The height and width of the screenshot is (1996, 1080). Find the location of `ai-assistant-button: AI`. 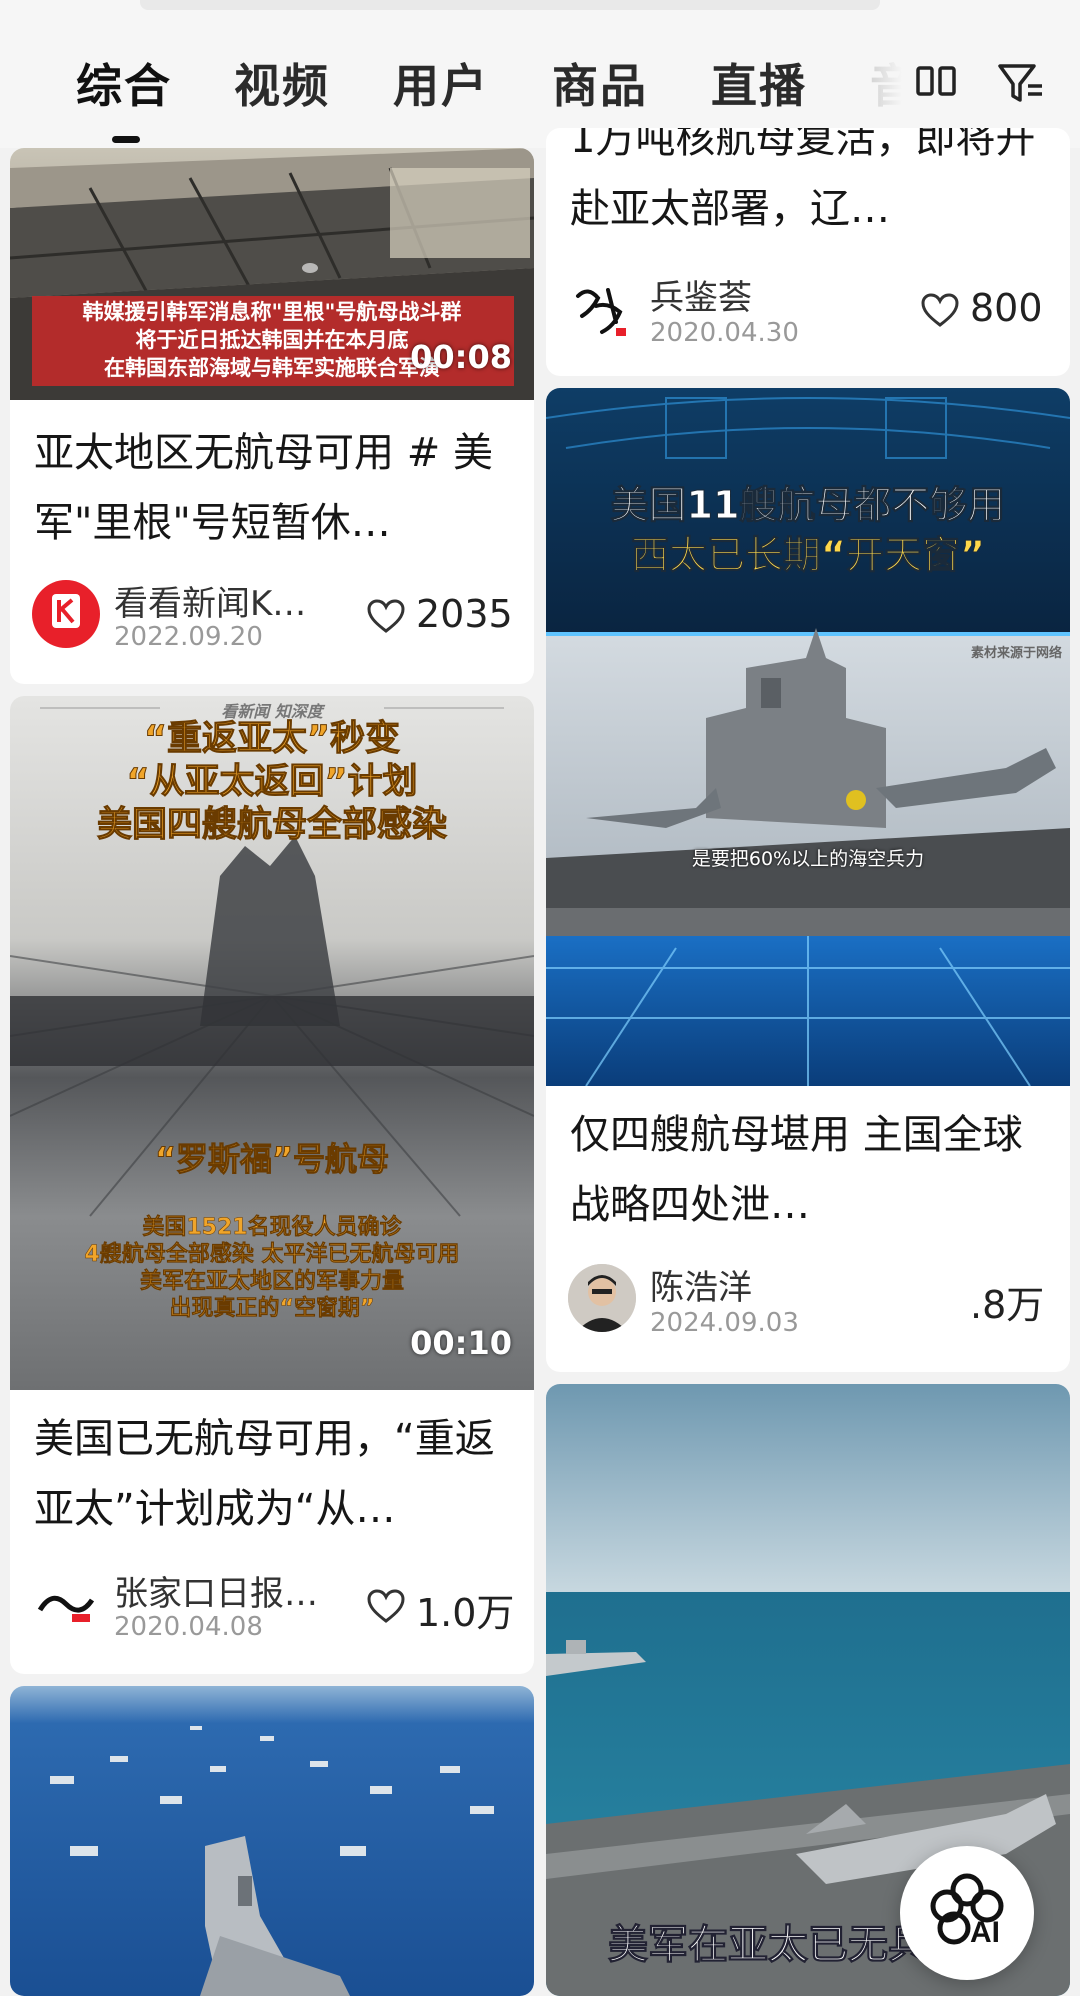

ai-assistant-button: AI is located at coordinates (967, 1913).